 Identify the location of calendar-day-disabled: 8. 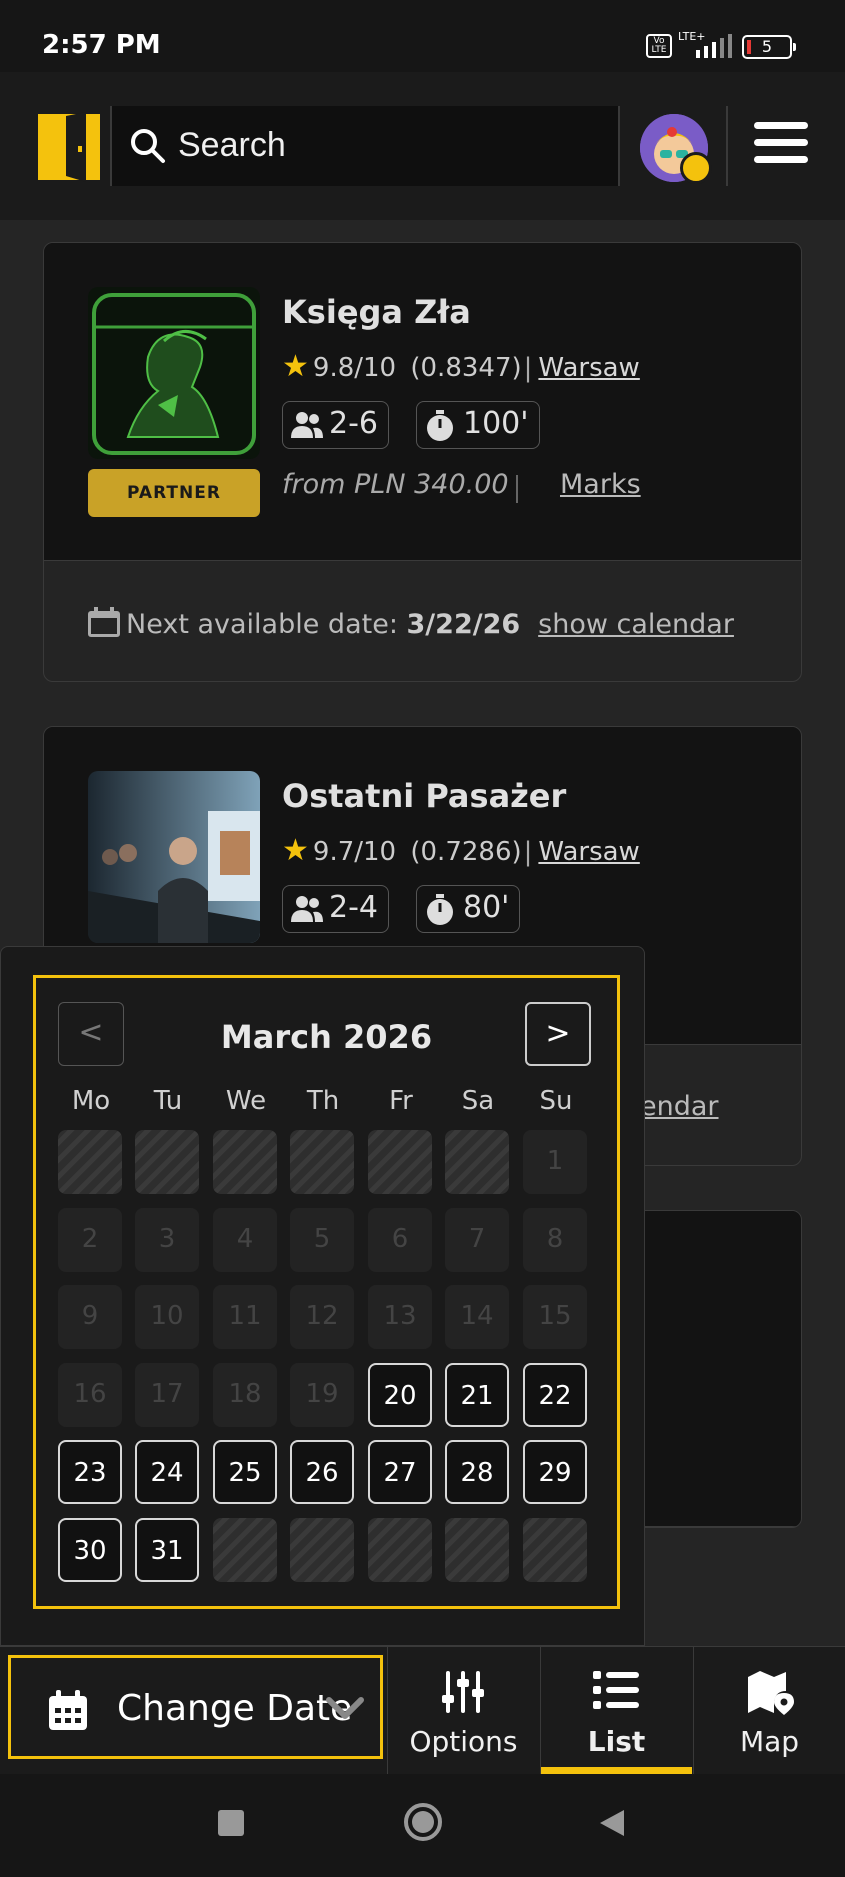
(555, 1239).